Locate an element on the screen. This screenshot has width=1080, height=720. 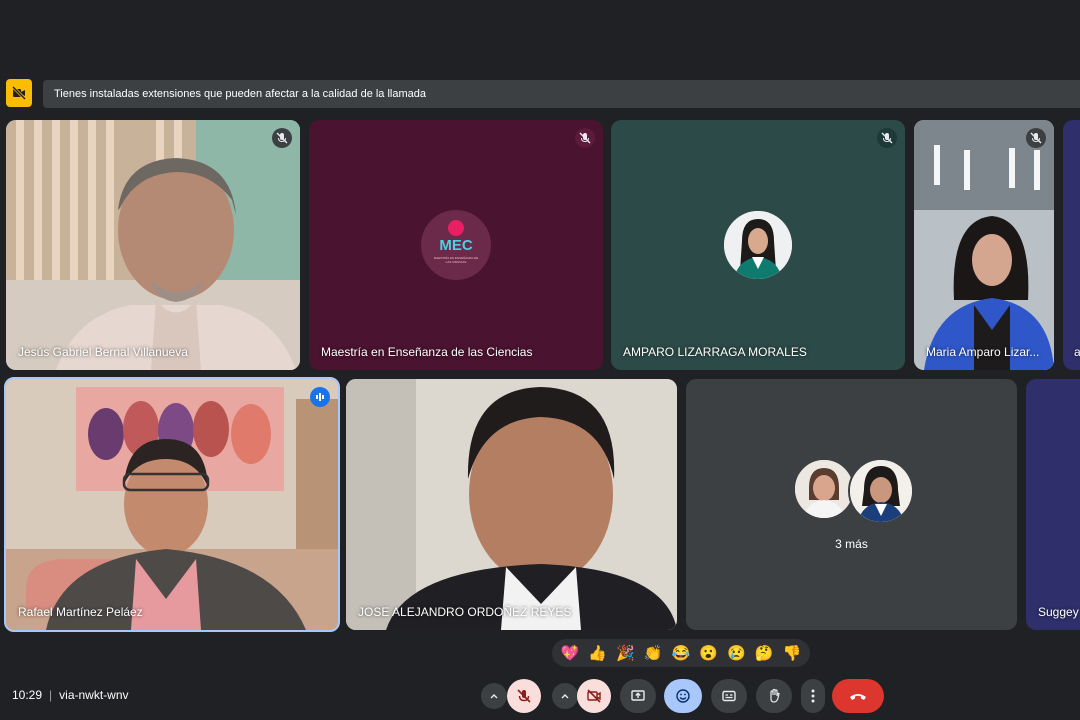
logo-badge-icon is located at coordinates (456, 228).